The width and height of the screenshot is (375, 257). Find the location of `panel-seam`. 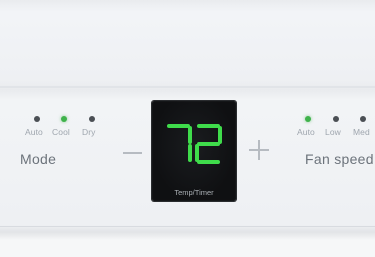

panel-seam is located at coordinates (187, 87).